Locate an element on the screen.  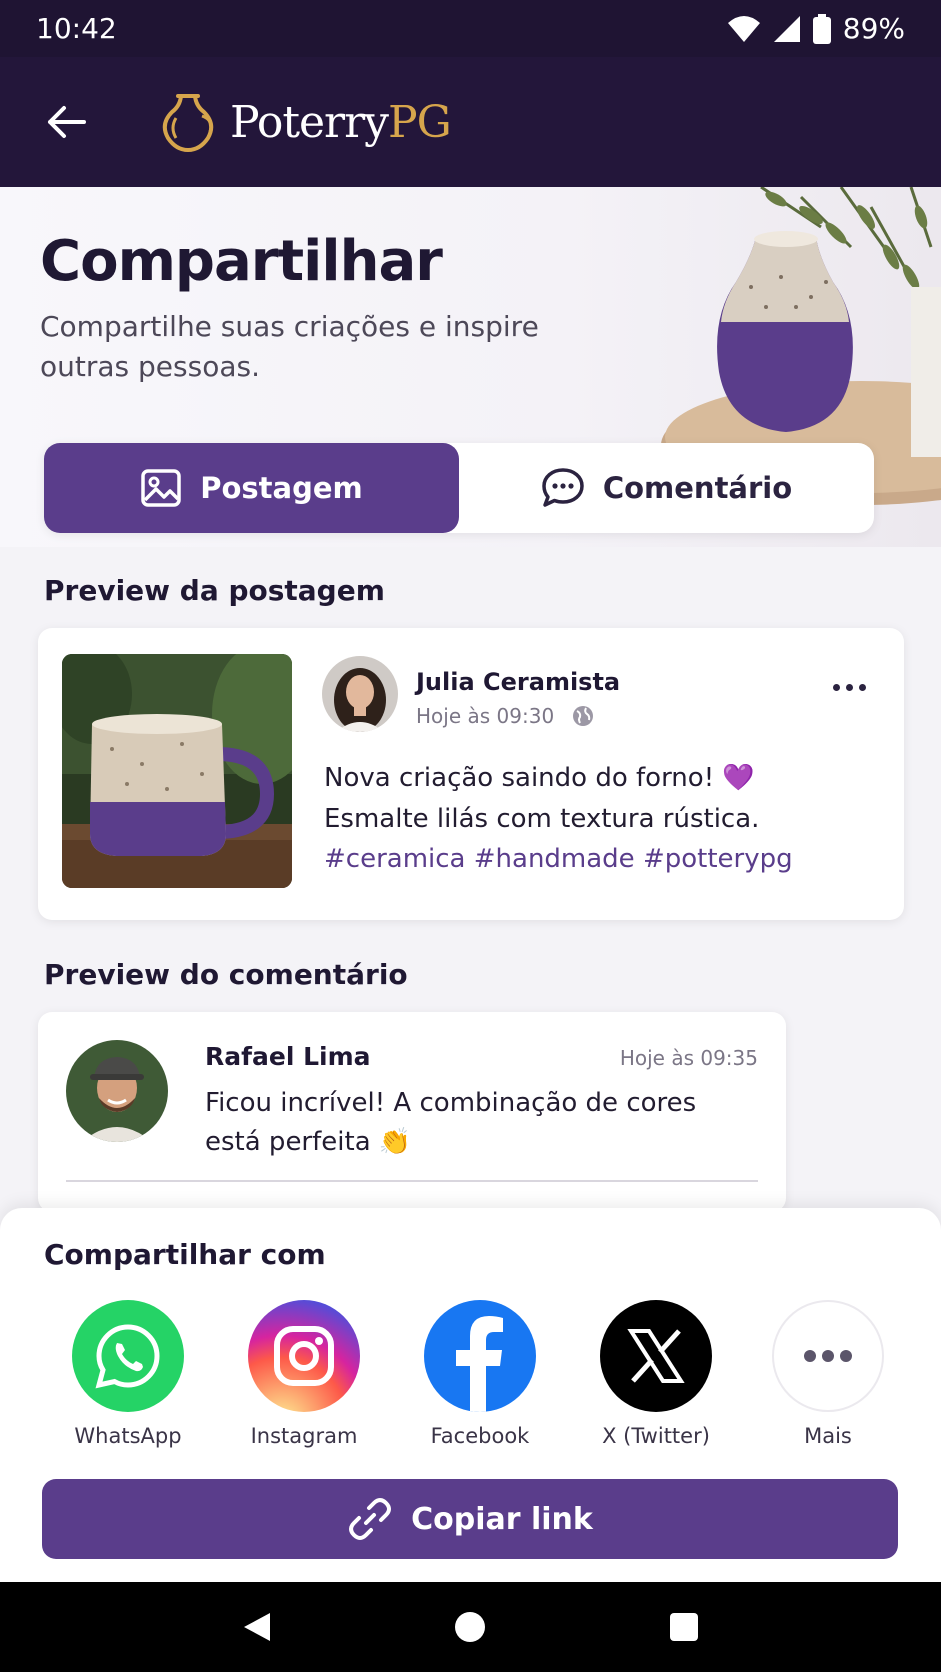
julia-avatar is located at coordinates (360, 694).